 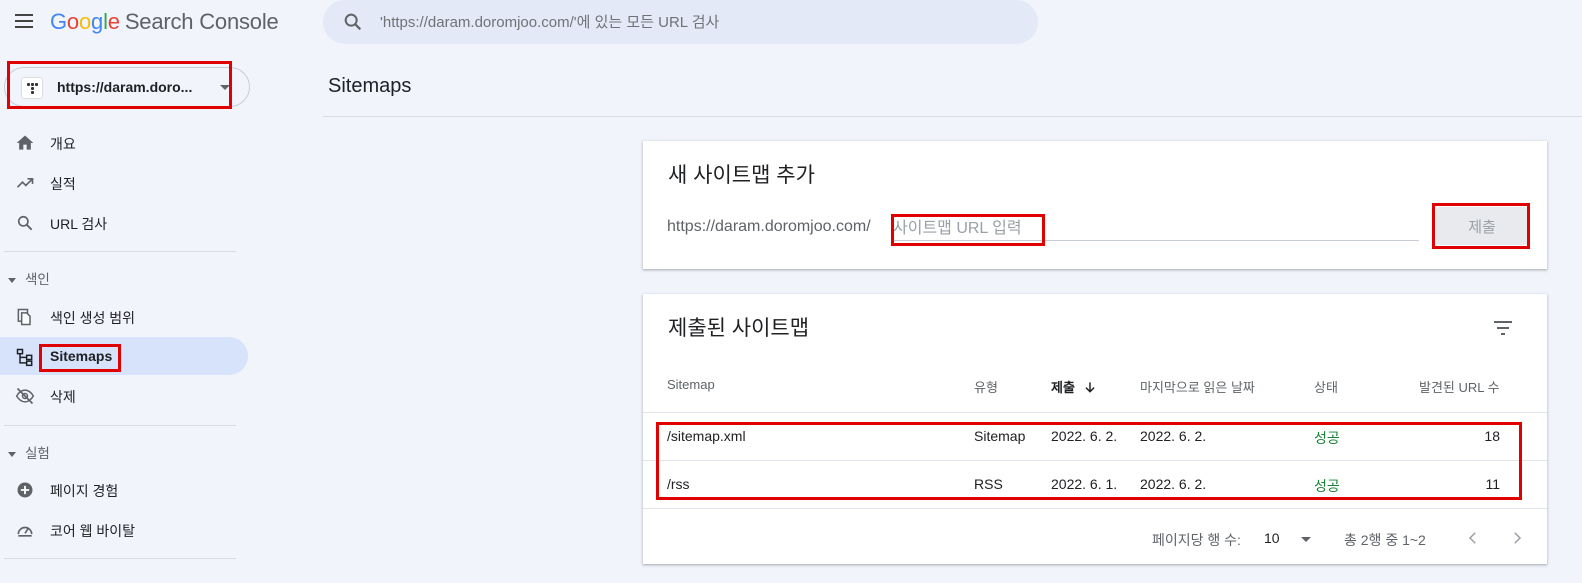 I want to click on sidebar-item-url-inspection: URL 검사, so click(x=124, y=222).